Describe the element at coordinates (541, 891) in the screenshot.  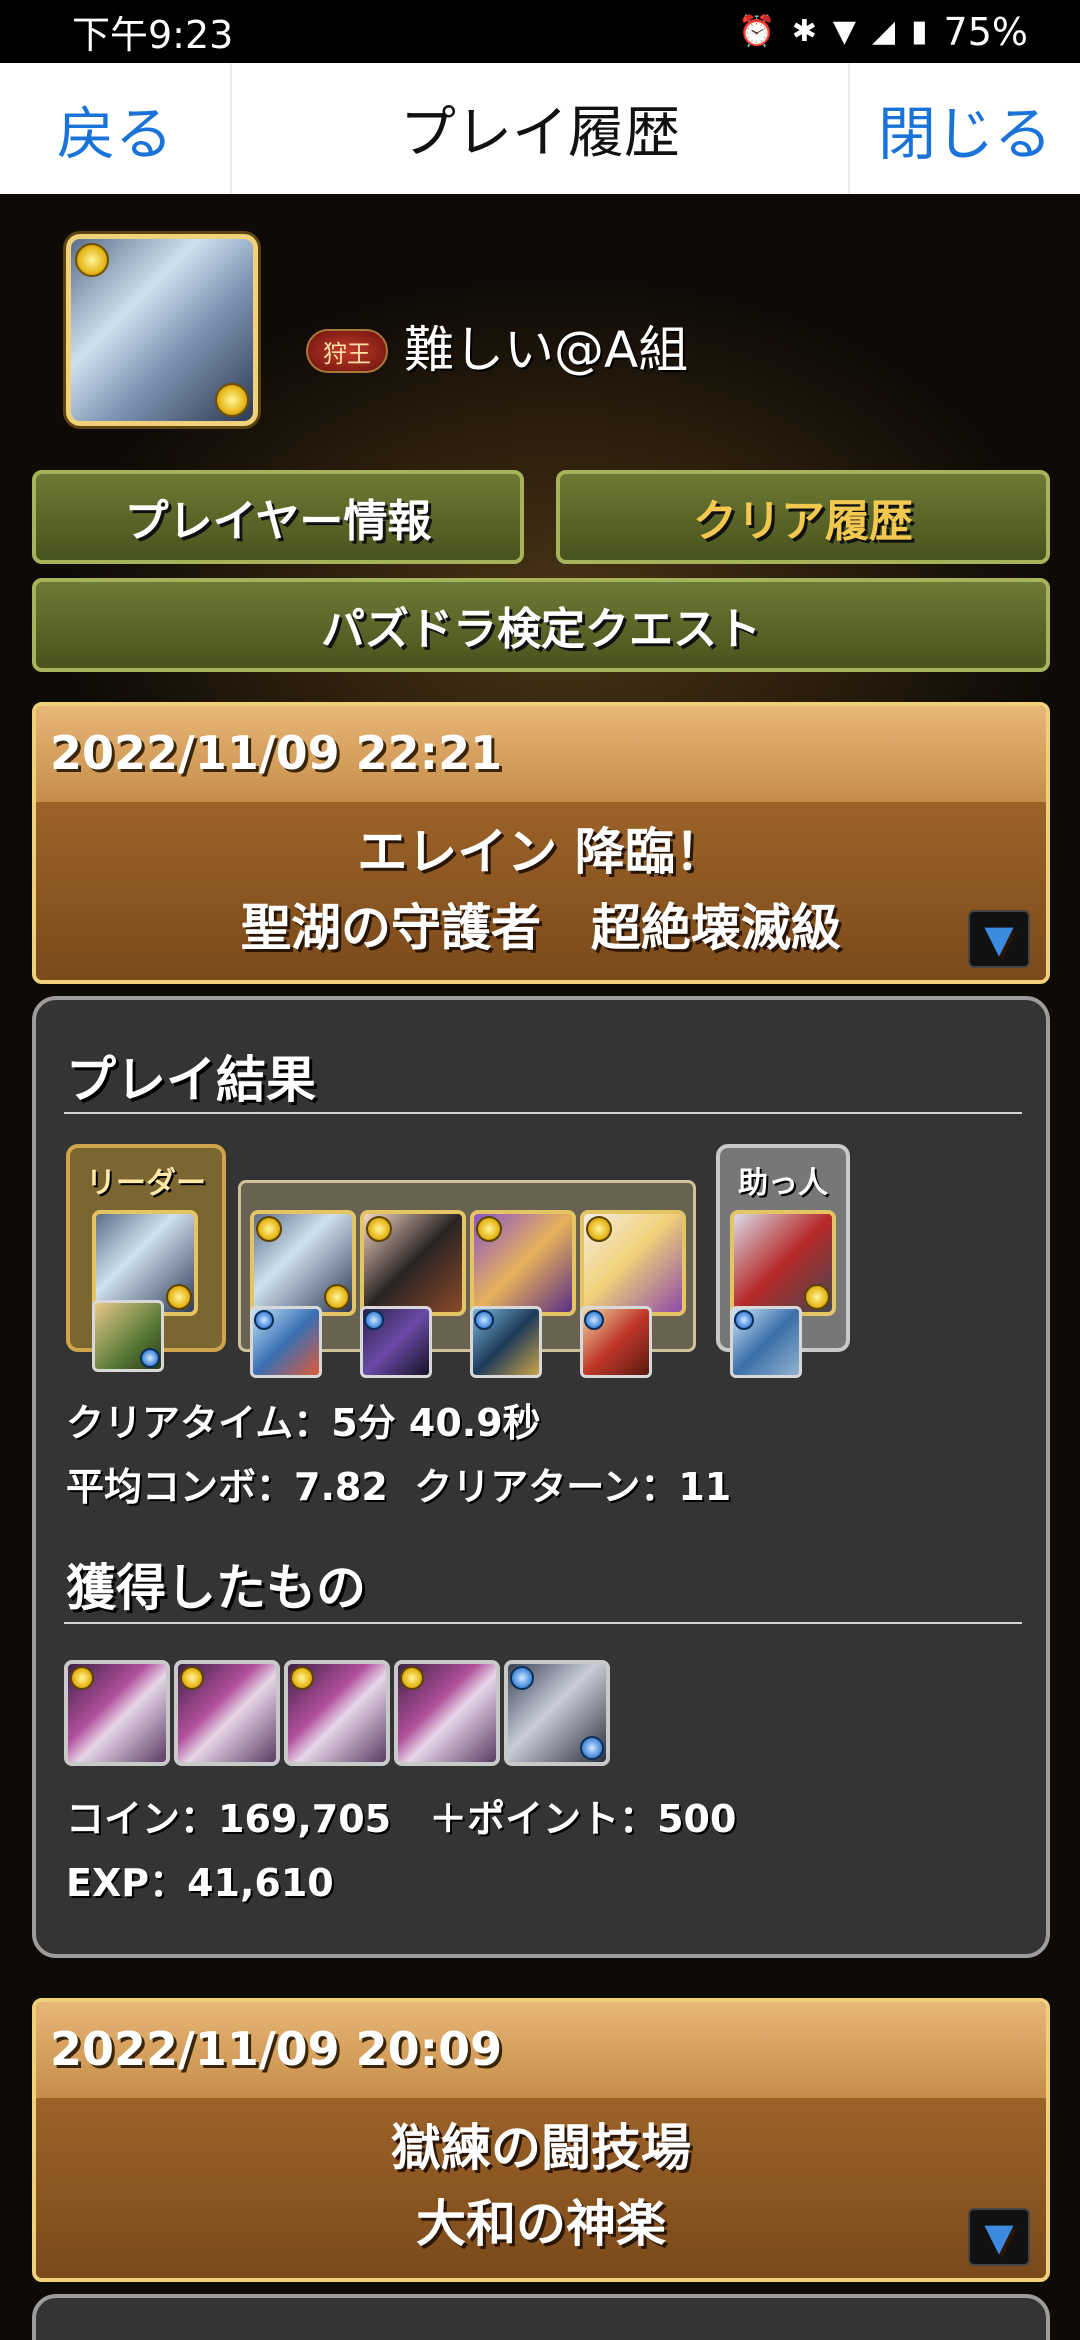
I see `quest-title-area: エレイン 降臨！ 聖湖の守護者 超絶壊滅級 ▼` at that location.